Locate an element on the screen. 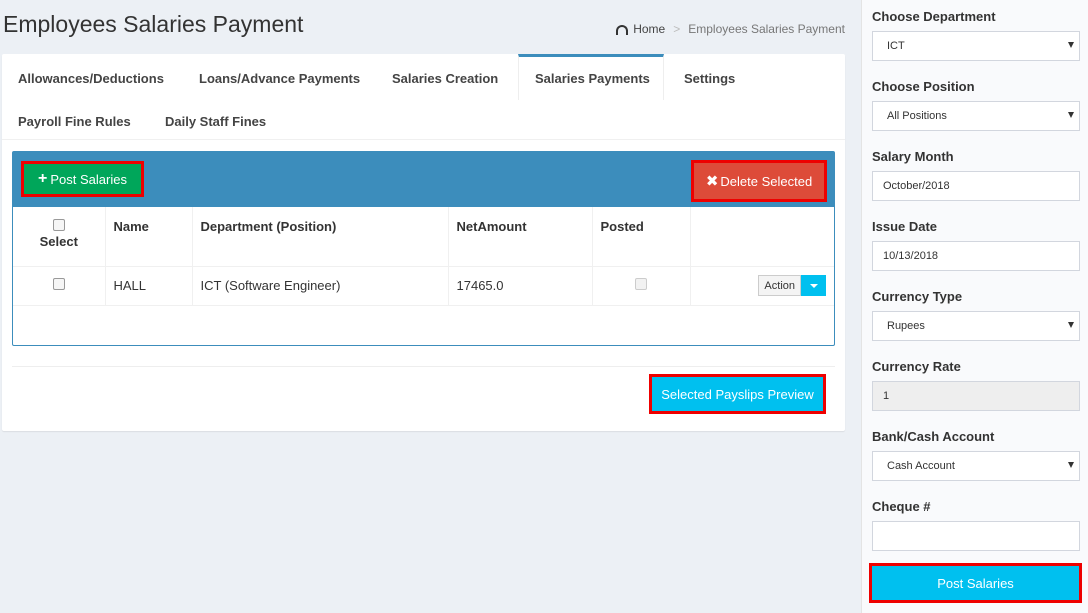 Image resolution: width=1088 pixels, height=613 pixels. issue-date-label: Issue Date is located at coordinates (905, 226).